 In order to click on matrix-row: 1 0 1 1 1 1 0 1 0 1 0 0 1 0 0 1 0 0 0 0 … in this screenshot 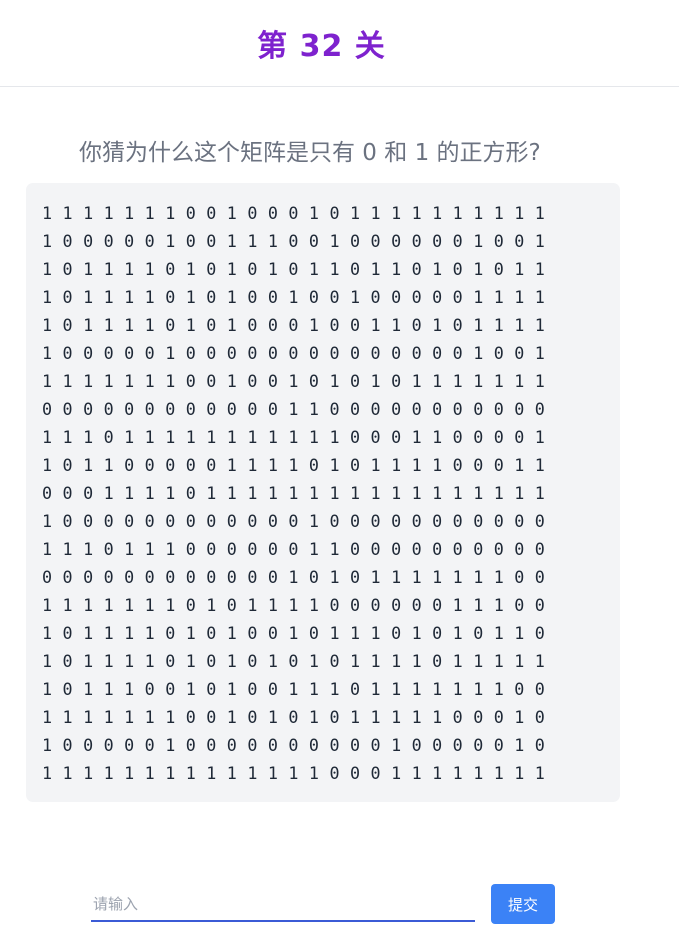, I will do `click(294, 297)`.